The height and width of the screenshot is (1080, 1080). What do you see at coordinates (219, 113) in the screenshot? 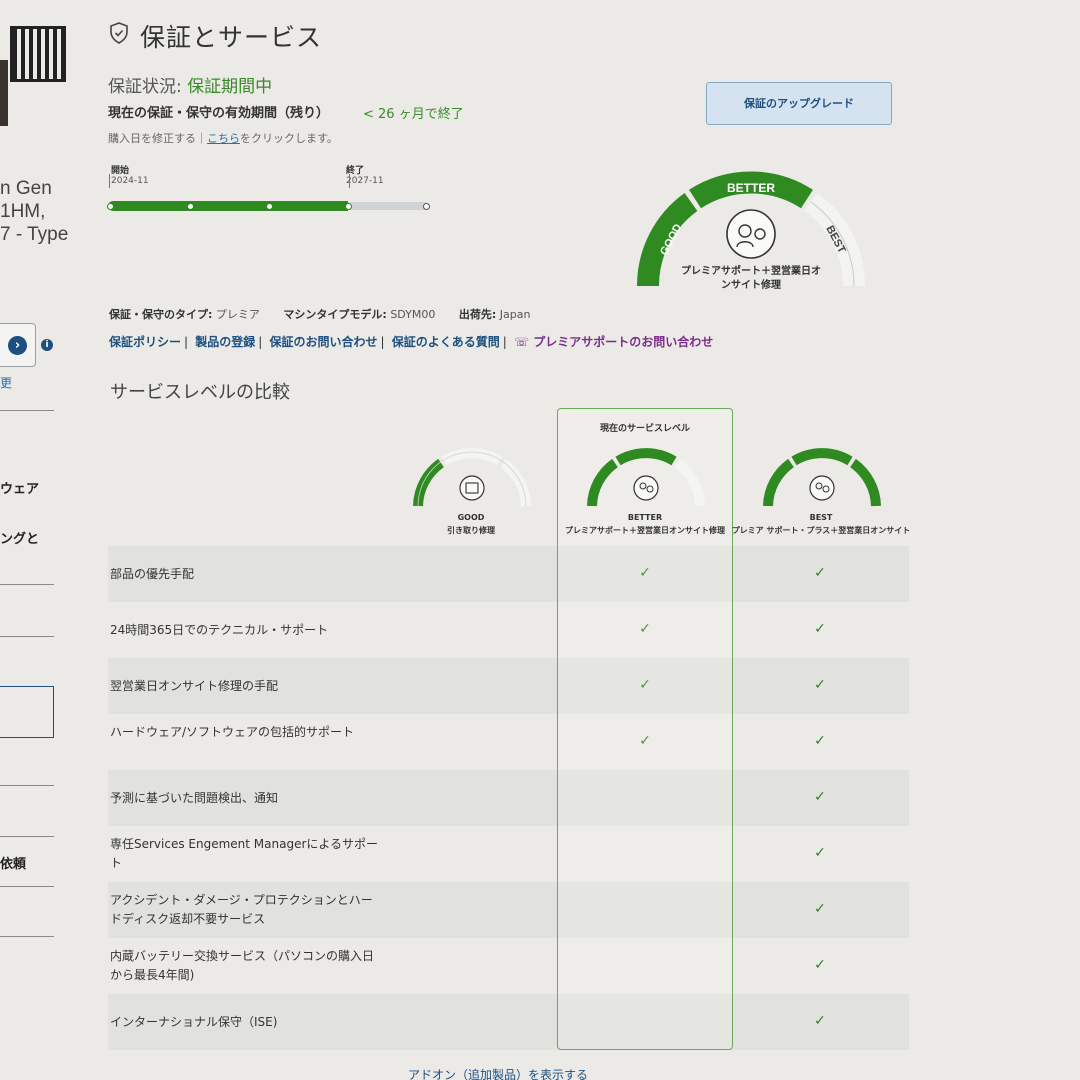
I see `warranty-period-label: 現在の保証・保守の有効期間（残り）` at bounding box center [219, 113].